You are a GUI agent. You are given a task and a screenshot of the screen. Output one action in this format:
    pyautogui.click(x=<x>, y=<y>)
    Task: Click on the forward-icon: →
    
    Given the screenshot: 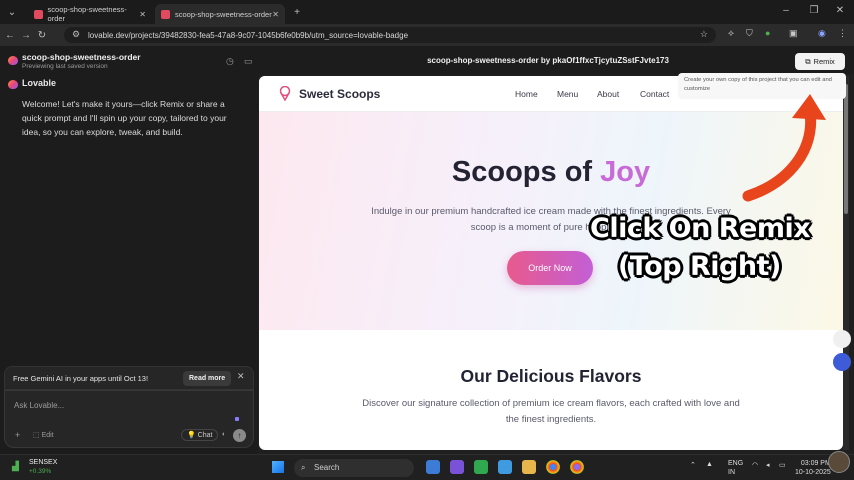 What is the action you would take?
    pyautogui.click(x=26, y=35)
    